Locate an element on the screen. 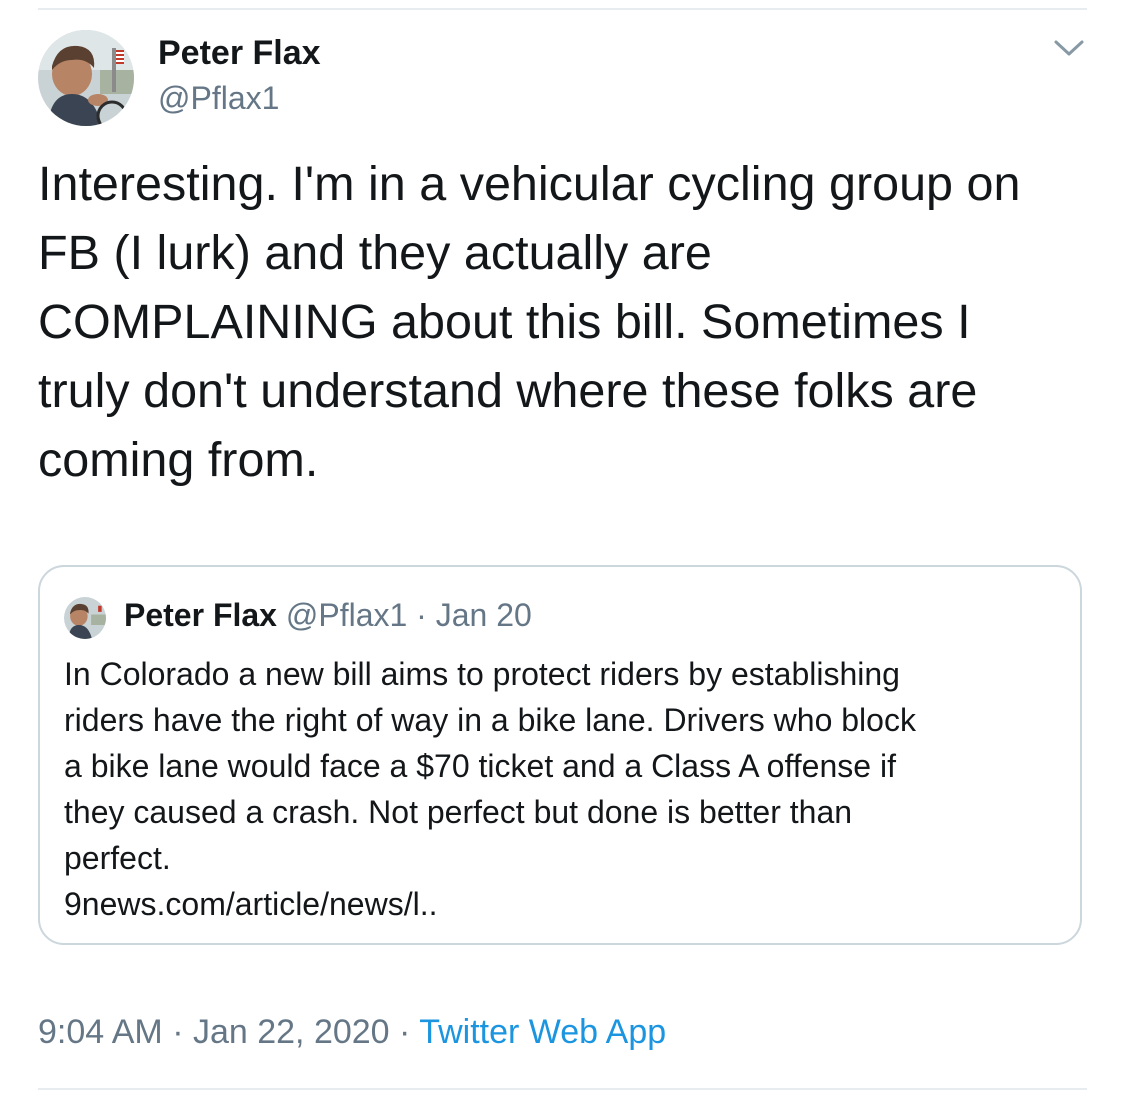 The image size is (1125, 1096). quoted-avatar is located at coordinates (85, 618).